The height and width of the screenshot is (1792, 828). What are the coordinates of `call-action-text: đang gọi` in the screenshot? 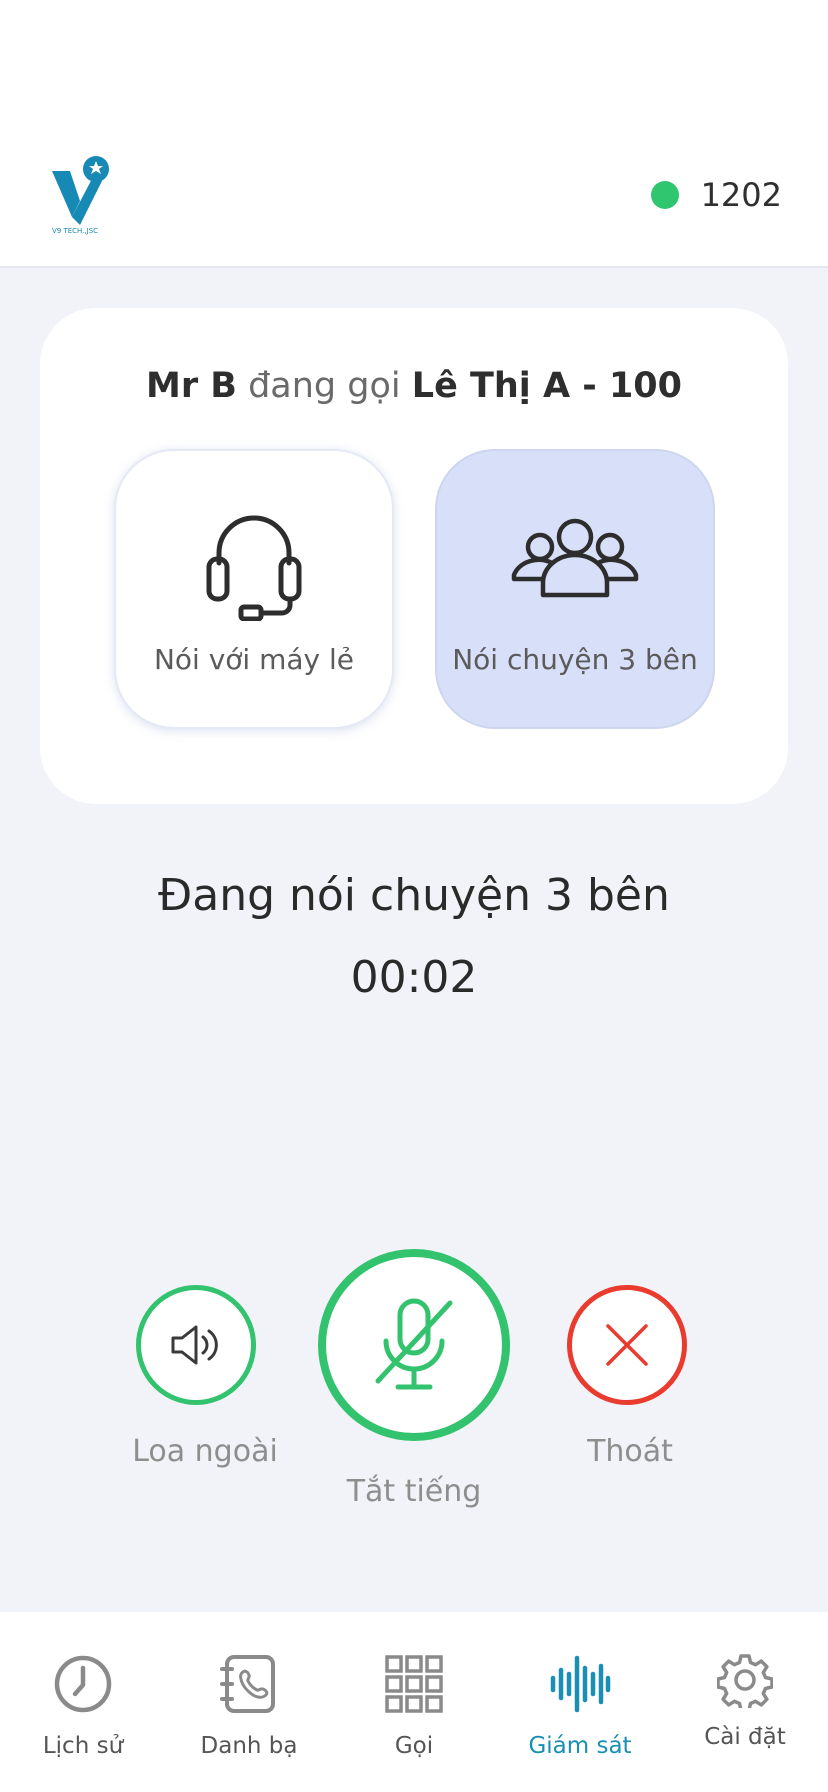 It's located at (324, 386).